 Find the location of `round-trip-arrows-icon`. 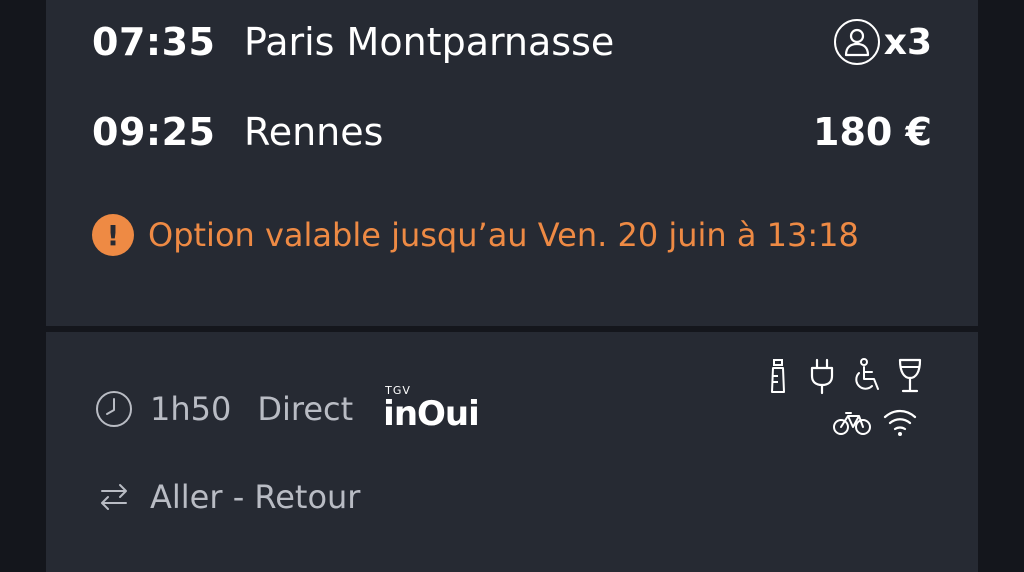

round-trip-arrows-icon is located at coordinates (114, 497).